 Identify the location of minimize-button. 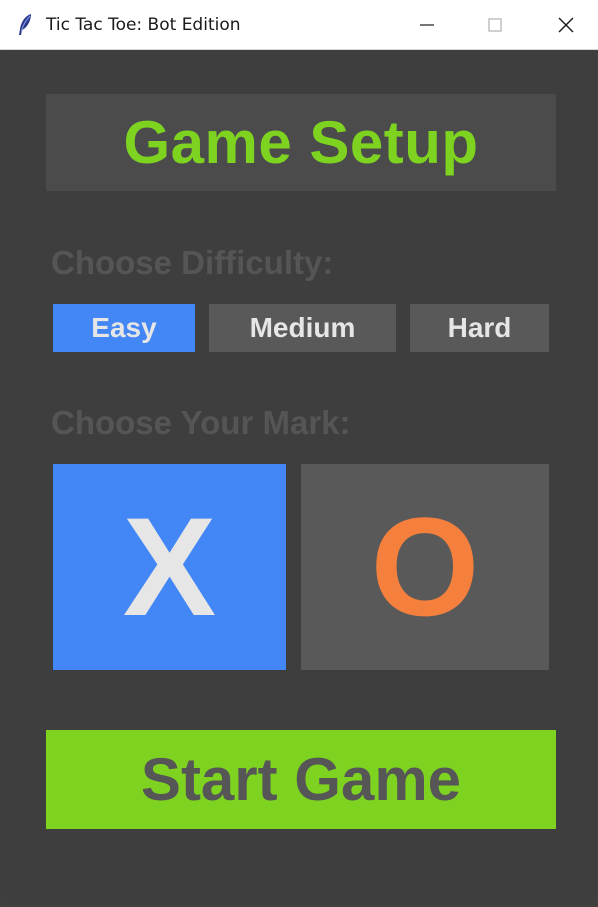
(427, 25).